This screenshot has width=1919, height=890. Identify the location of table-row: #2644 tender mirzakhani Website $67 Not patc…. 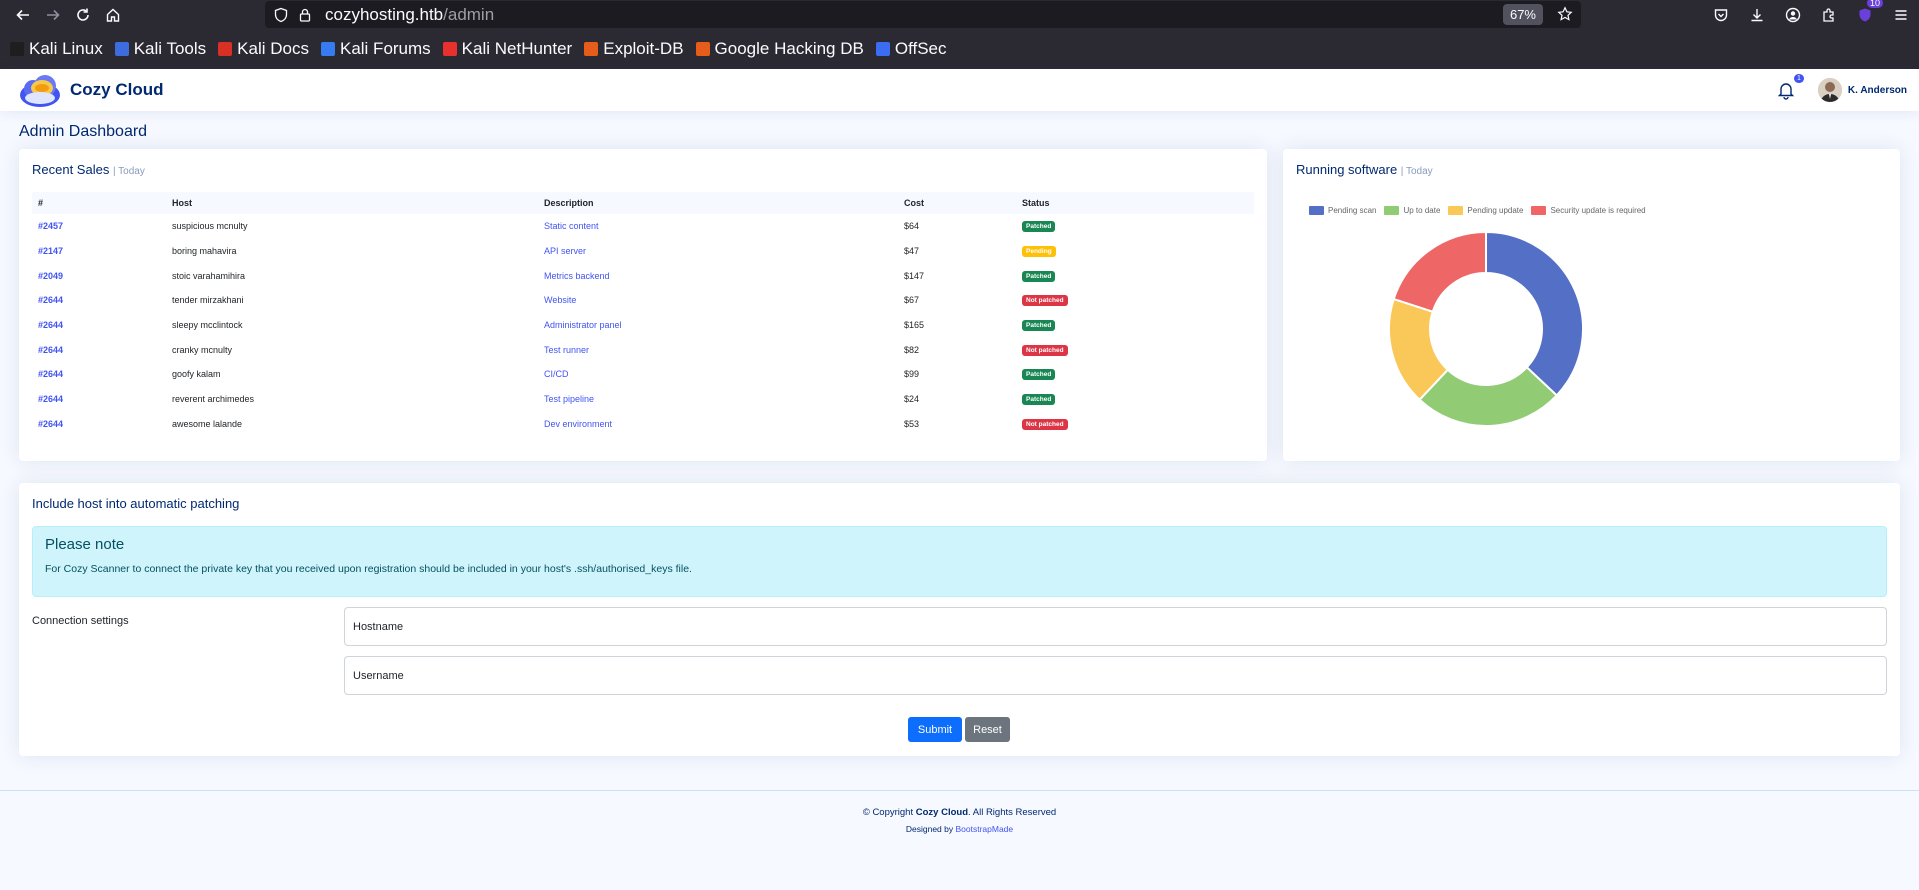
(643, 300).